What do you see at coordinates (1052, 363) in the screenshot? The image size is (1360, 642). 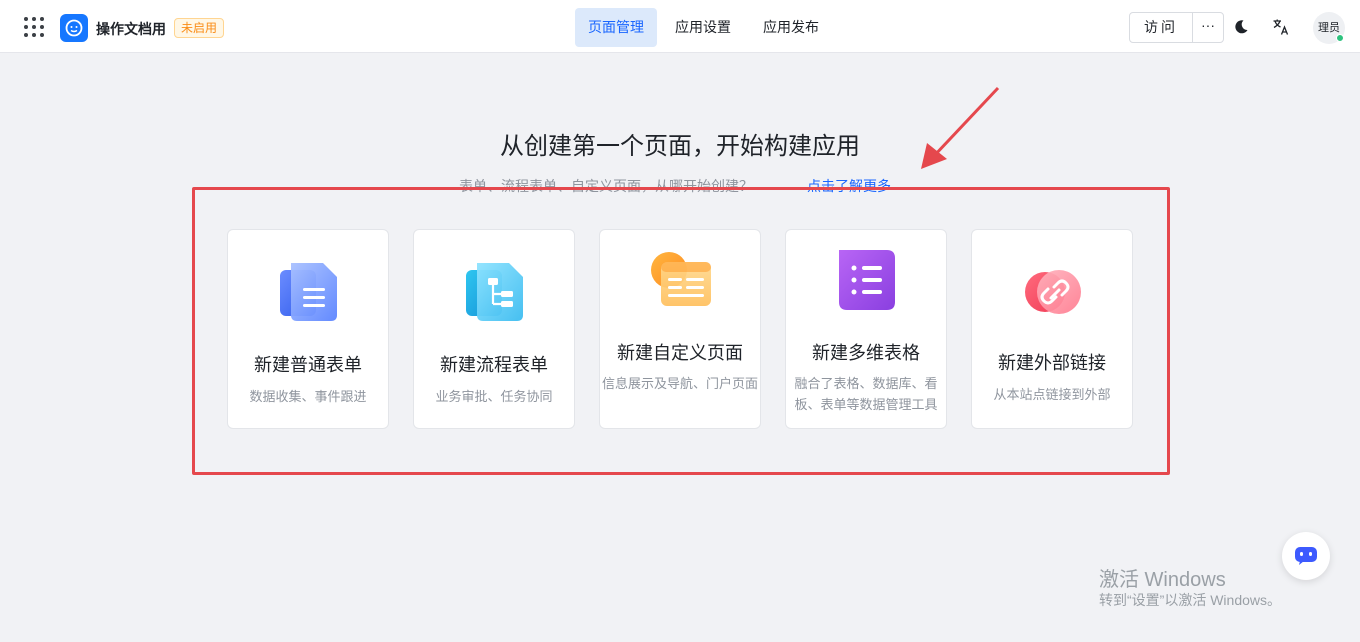 I see `card-title: 新建外部链接` at bounding box center [1052, 363].